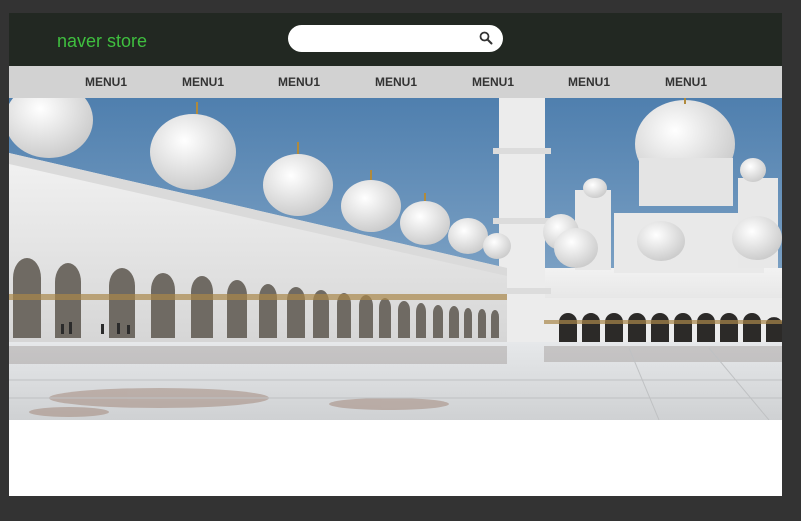 The image size is (801, 521). What do you see at coordinates (102, 41) in the screenshot?
I see `brand-logo-text: naver store` at bounding box center [102, 41].